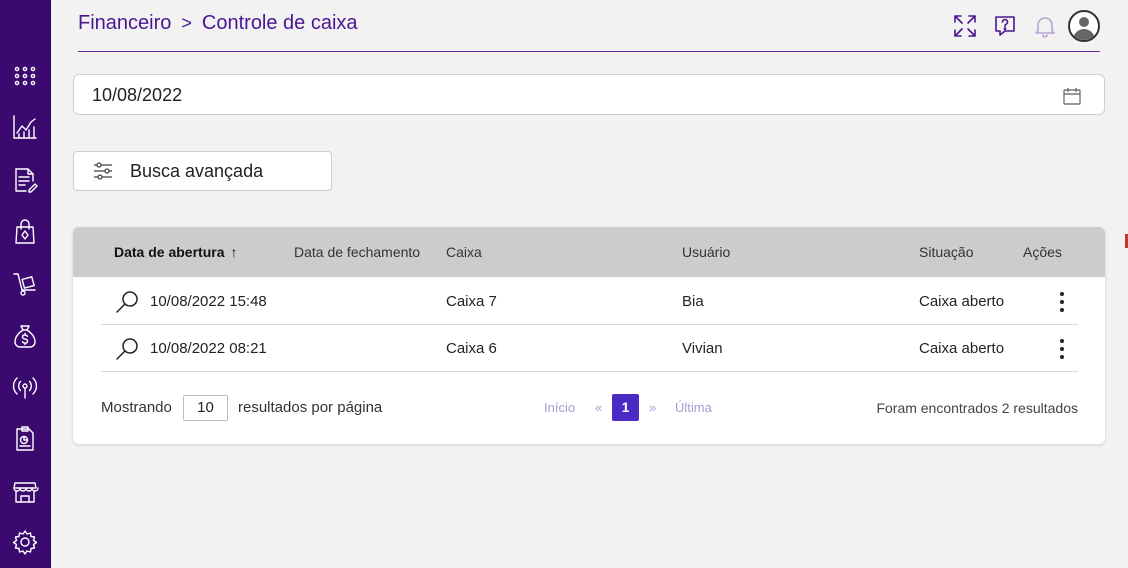 The height and width of the screenshot is (568, 1128). I want to click on column-header-opened: Data de abertura ↑, so click(175, 252).